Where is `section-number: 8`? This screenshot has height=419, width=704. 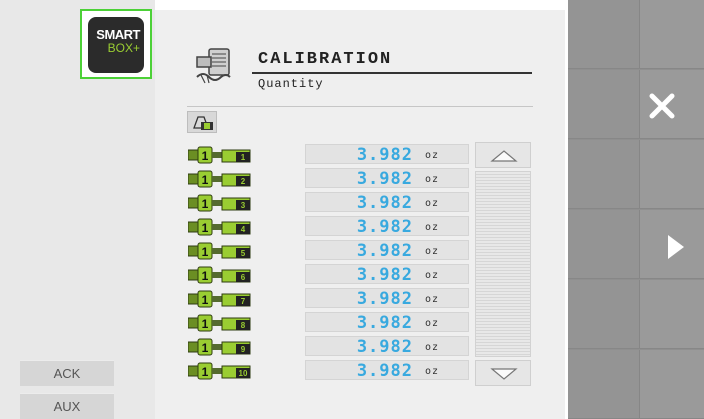
section-number: 8 is located at coordinates (243, 325).